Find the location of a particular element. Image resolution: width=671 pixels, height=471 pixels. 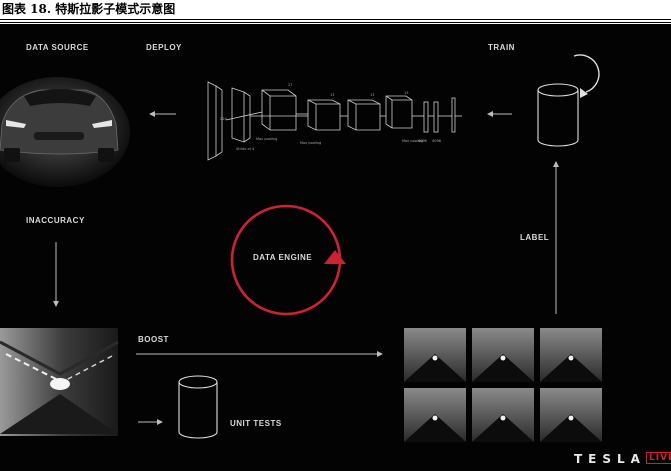

unit-tests-database-icon is located at coordinates (198, 407).